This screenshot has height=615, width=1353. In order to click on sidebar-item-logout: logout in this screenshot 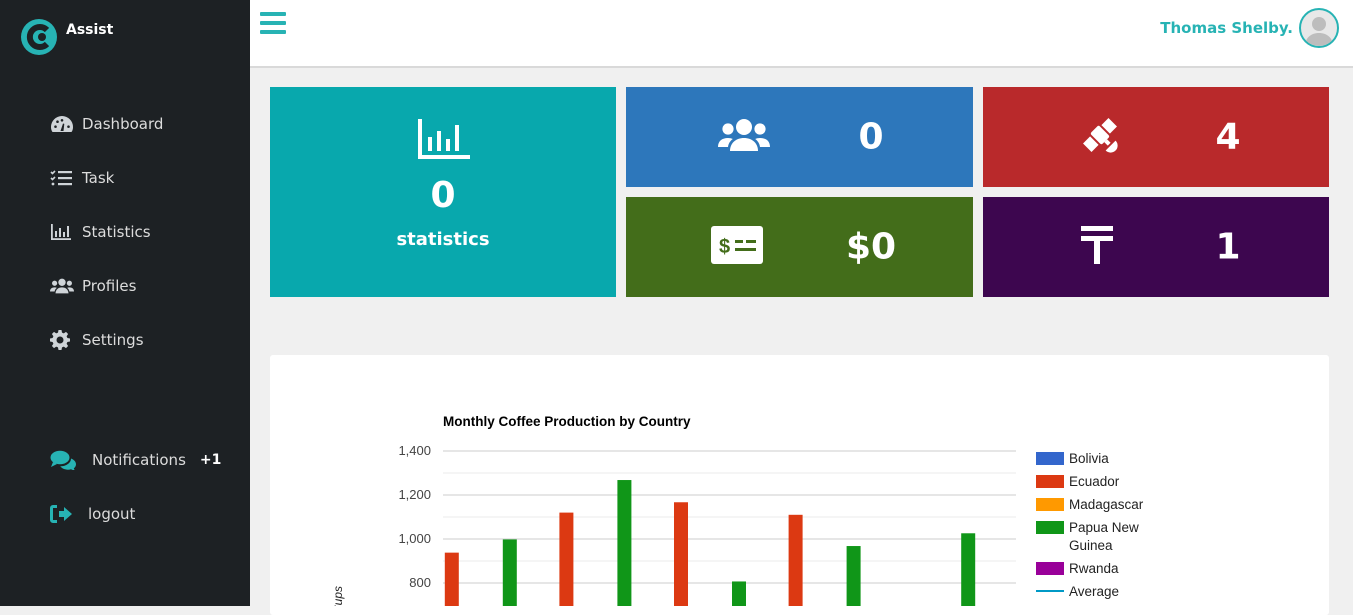, I will do `click(92, 514)`.